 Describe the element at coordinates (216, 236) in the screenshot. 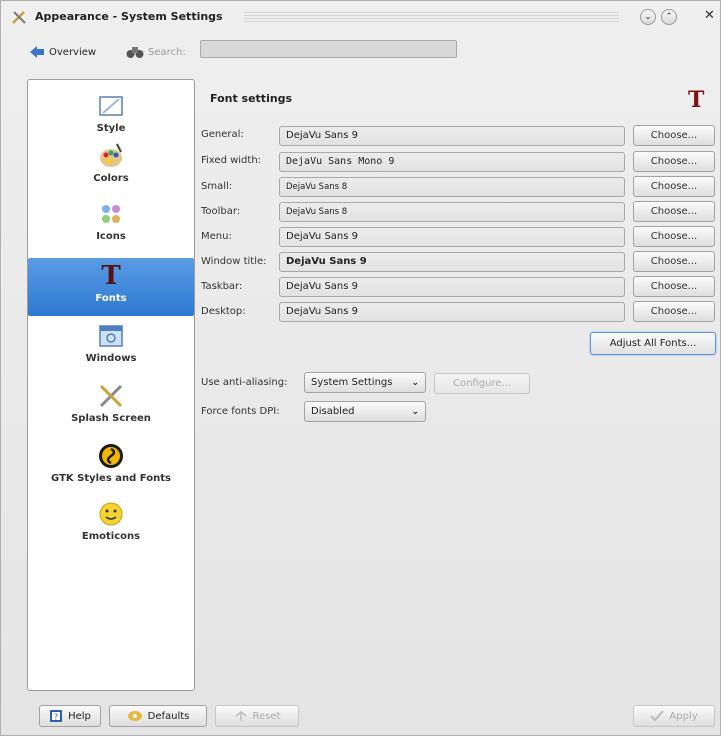

I see `menu-label: Menu:` at that location.